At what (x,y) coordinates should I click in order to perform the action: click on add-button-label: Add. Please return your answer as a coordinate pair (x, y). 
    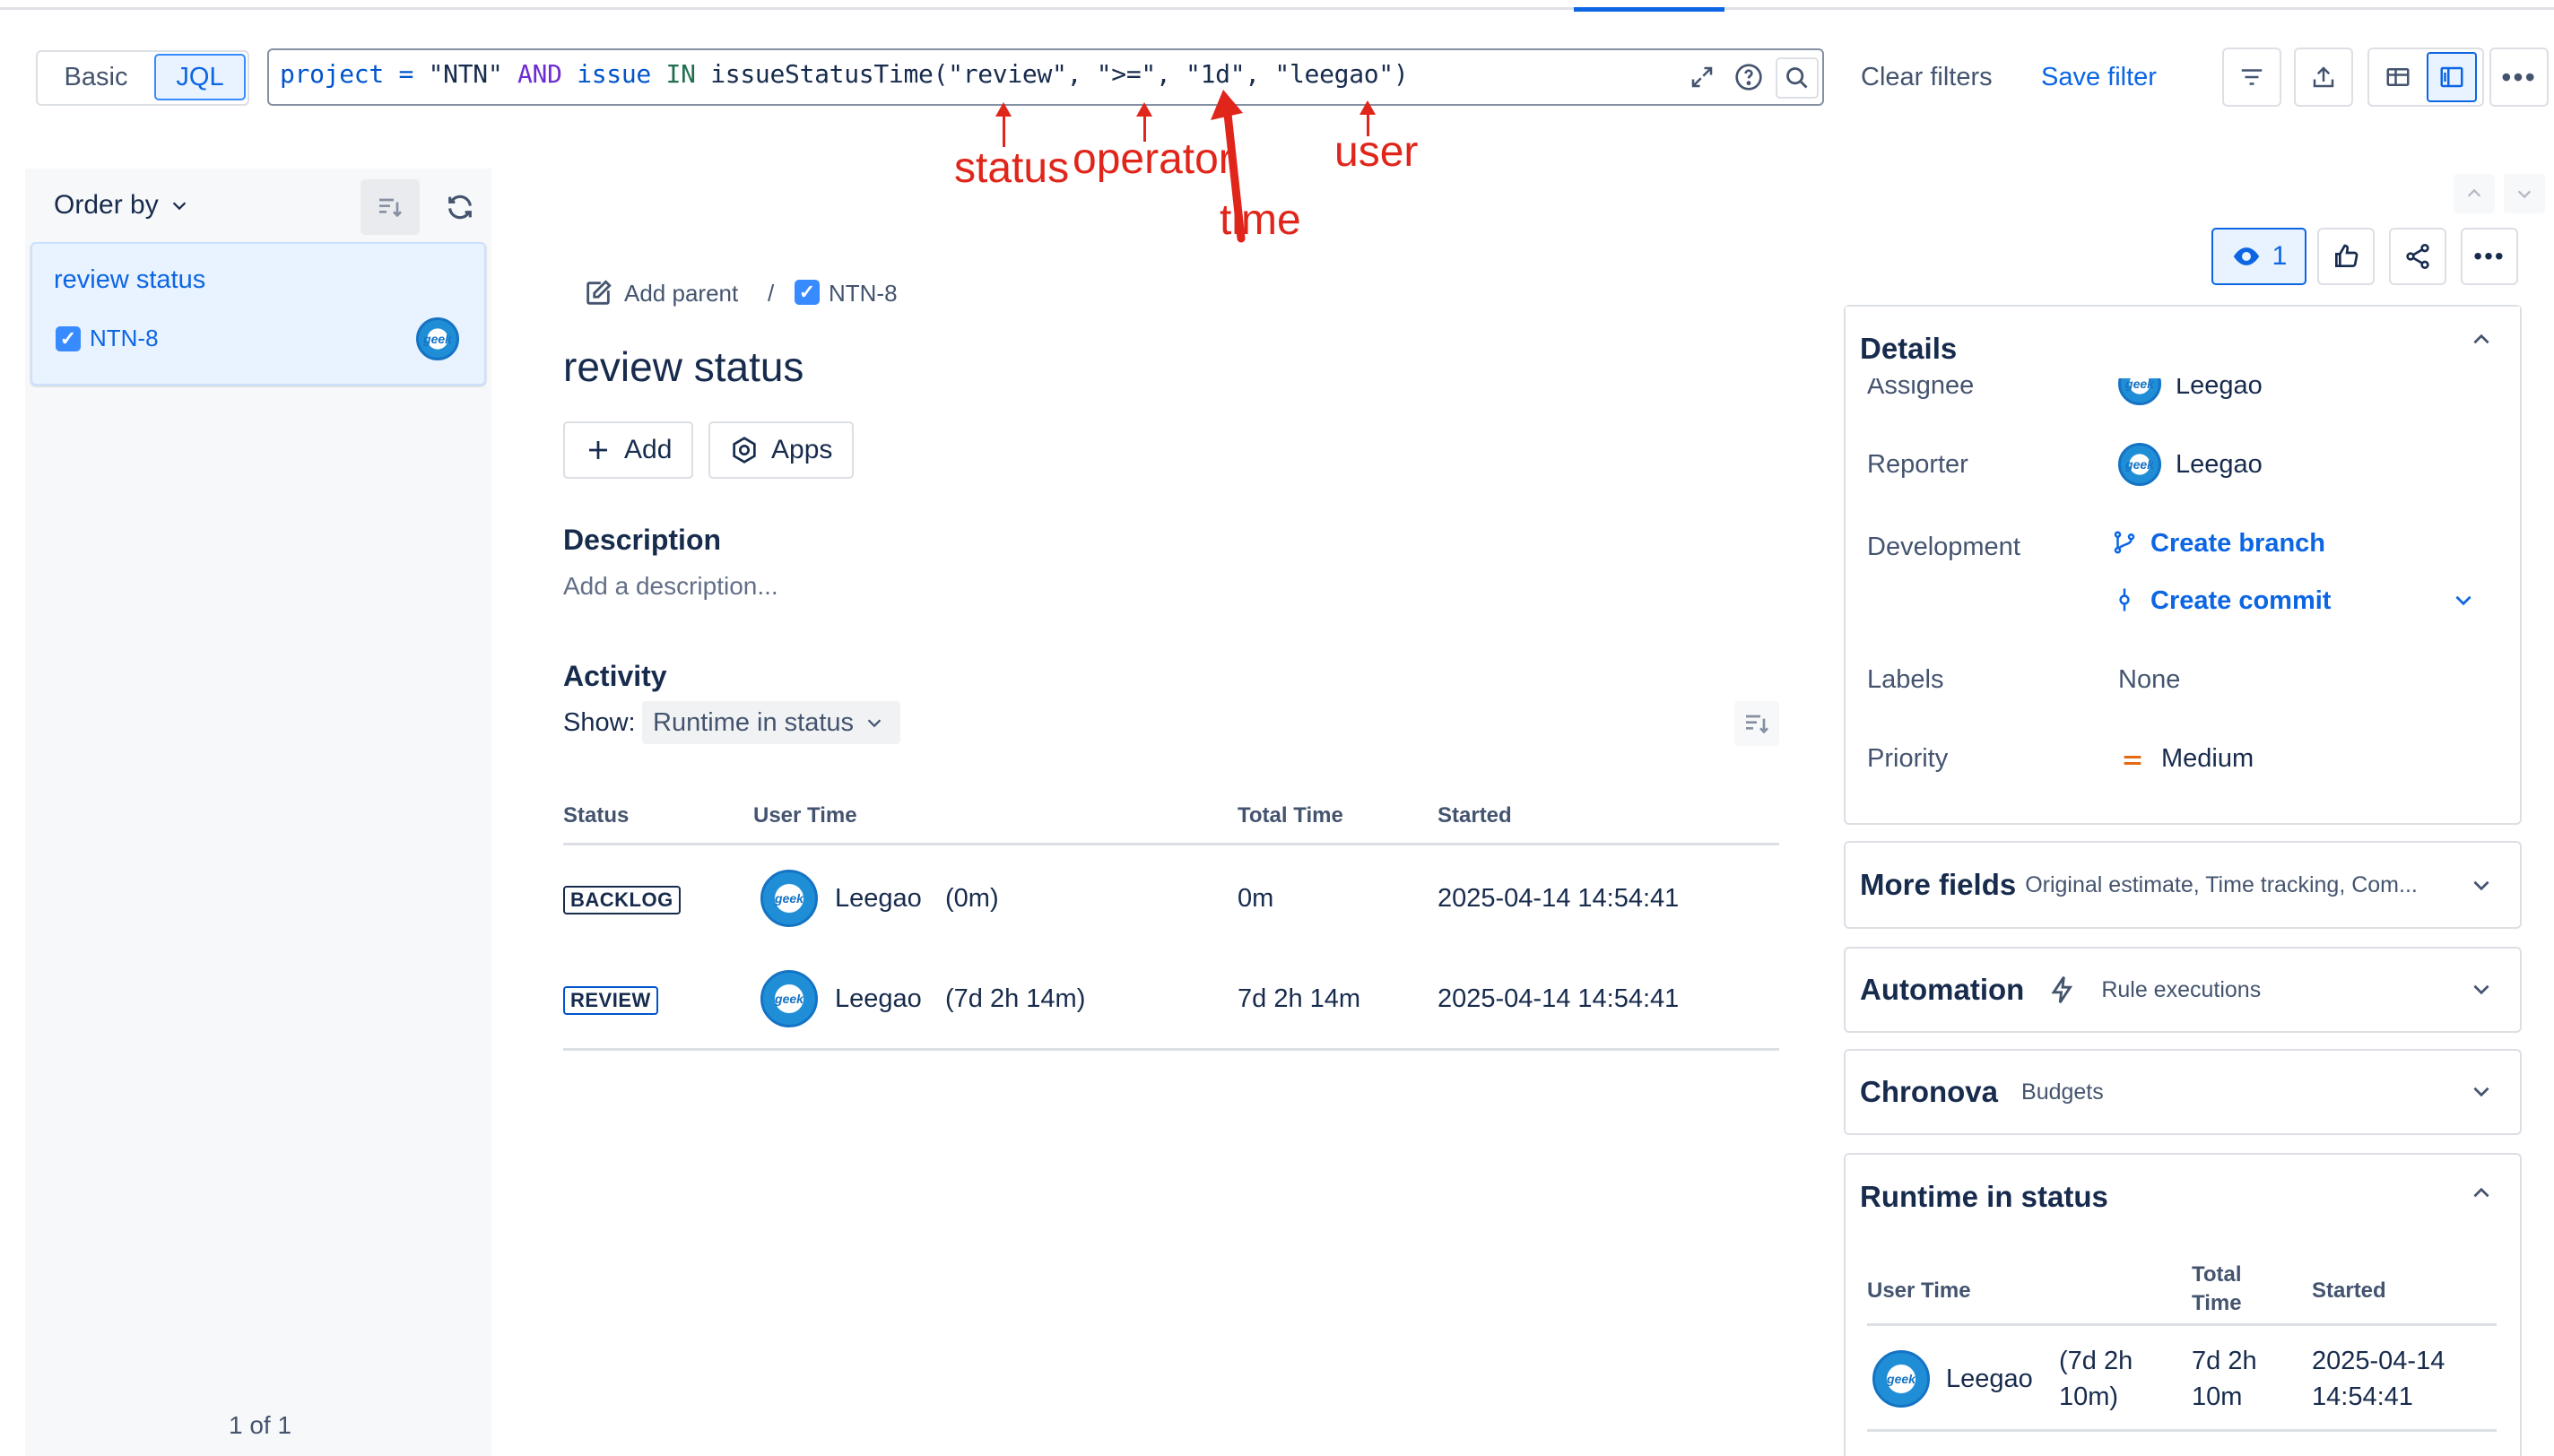
    Looking at the image, I should click on (648, 450).